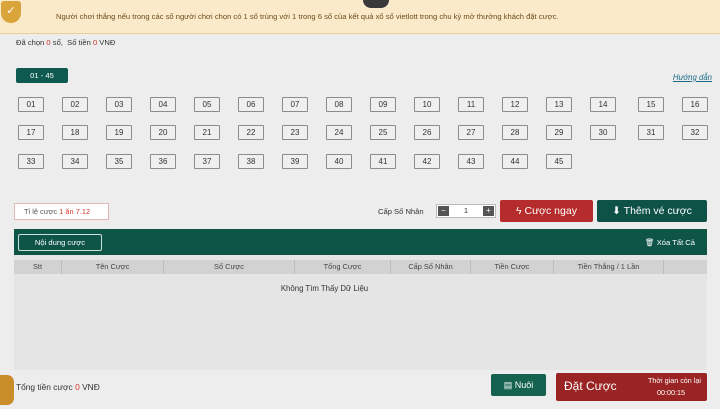 This screenshot has height=409, width=720. I want to click on total-bet-value: 0, so click(77, 387).